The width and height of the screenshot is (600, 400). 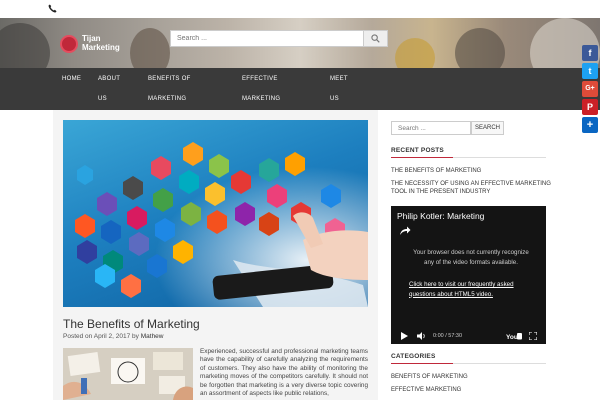 I want to click on nav-item-benefits: BENEFITS OF, so click(x=169, y=79).